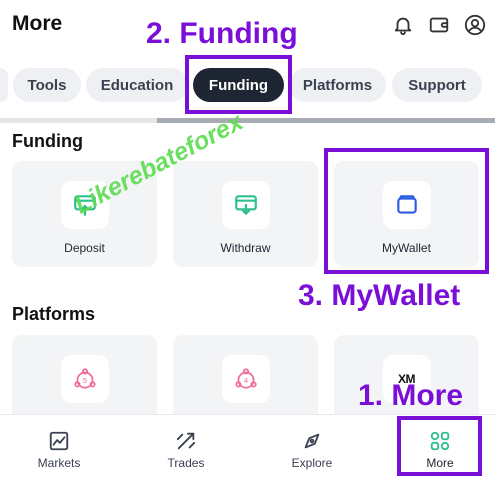 The image size is (495, 479). Describe the element at coordinates (59, 463) in the screenshot. I see `nav-markets-label: Markets` at that location.